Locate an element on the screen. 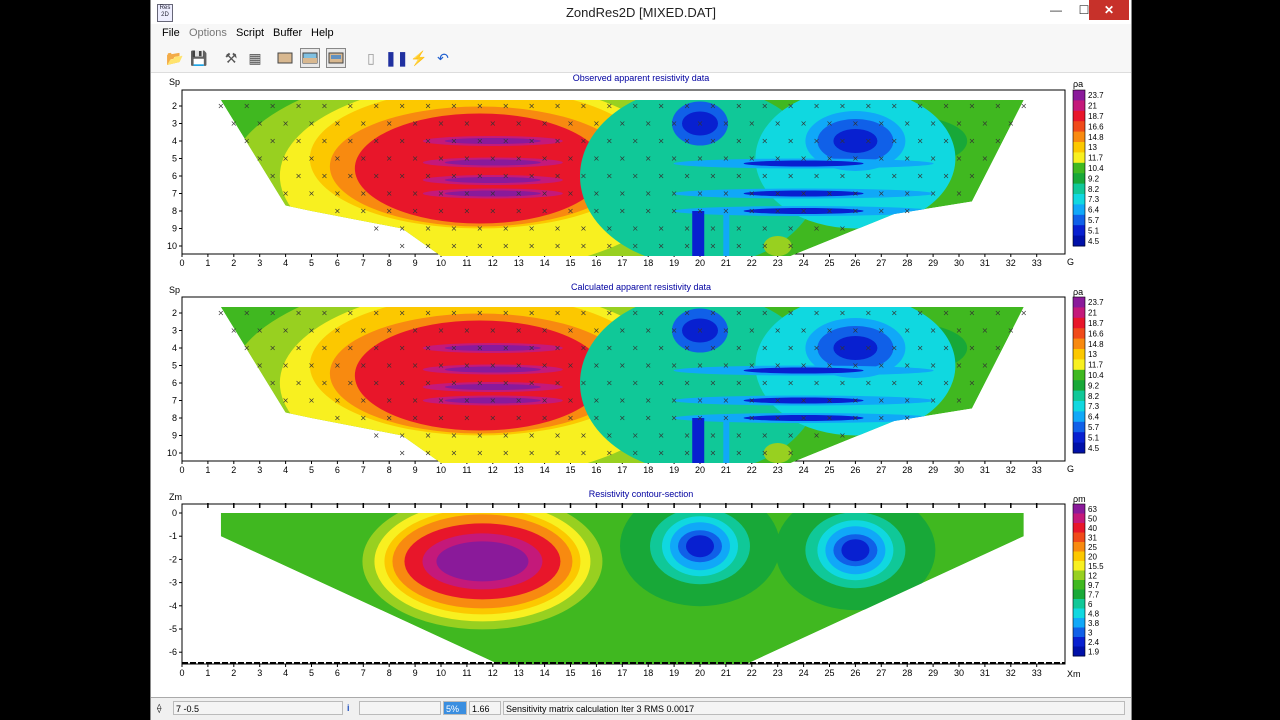  x-tick-label: 29 is located at coordinates (933, 470).